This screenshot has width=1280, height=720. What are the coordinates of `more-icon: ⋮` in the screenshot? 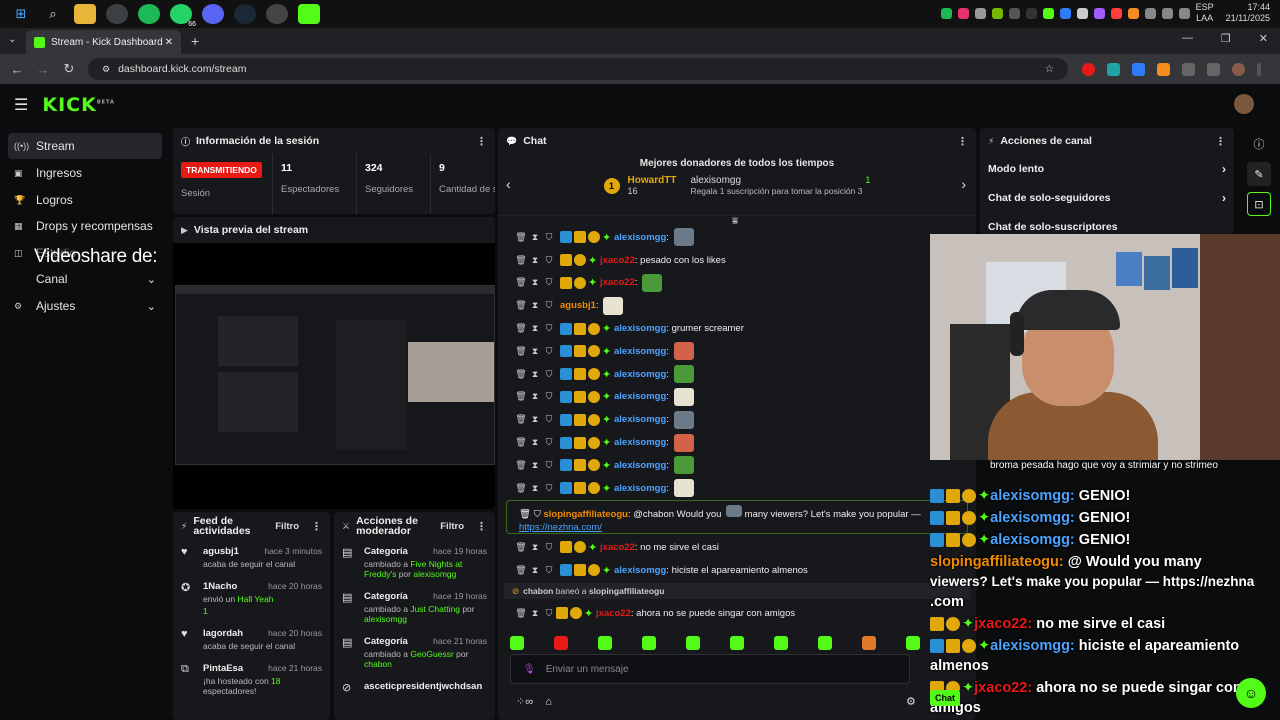 It's located at (962, 141).